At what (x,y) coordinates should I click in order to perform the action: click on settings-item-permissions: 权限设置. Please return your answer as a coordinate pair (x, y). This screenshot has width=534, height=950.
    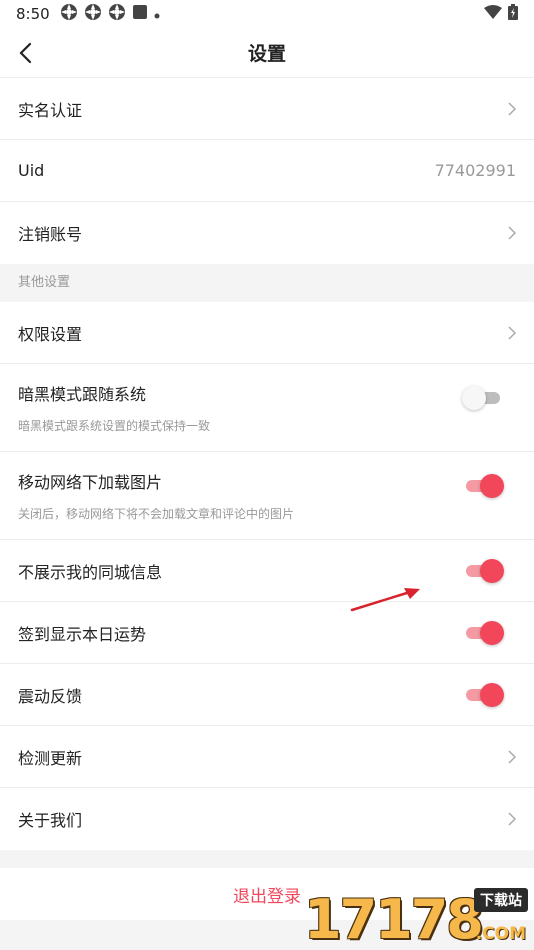
    Looking at the image, I should click on (267, 333).